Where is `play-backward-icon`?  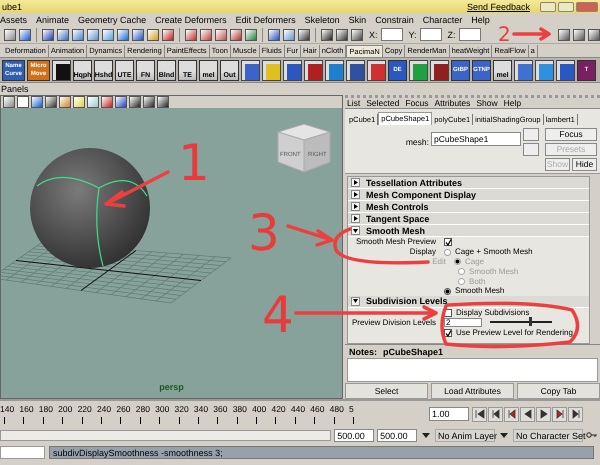
play-backward-icon is located at coordinates (527, 414).